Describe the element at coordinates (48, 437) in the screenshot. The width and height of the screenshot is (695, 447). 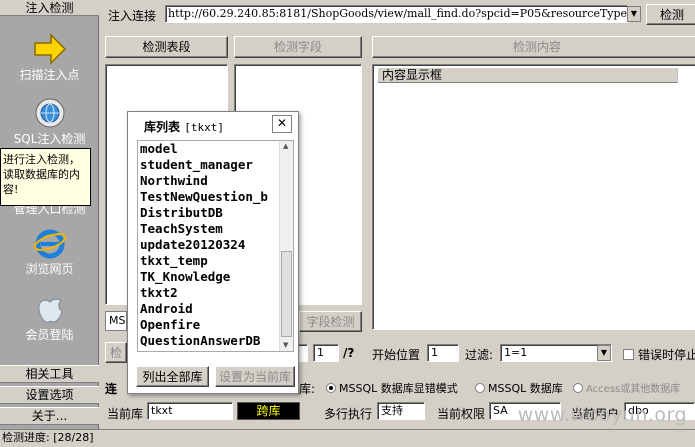
I see `progress-text: 检测进度: [28/28]` at that location.